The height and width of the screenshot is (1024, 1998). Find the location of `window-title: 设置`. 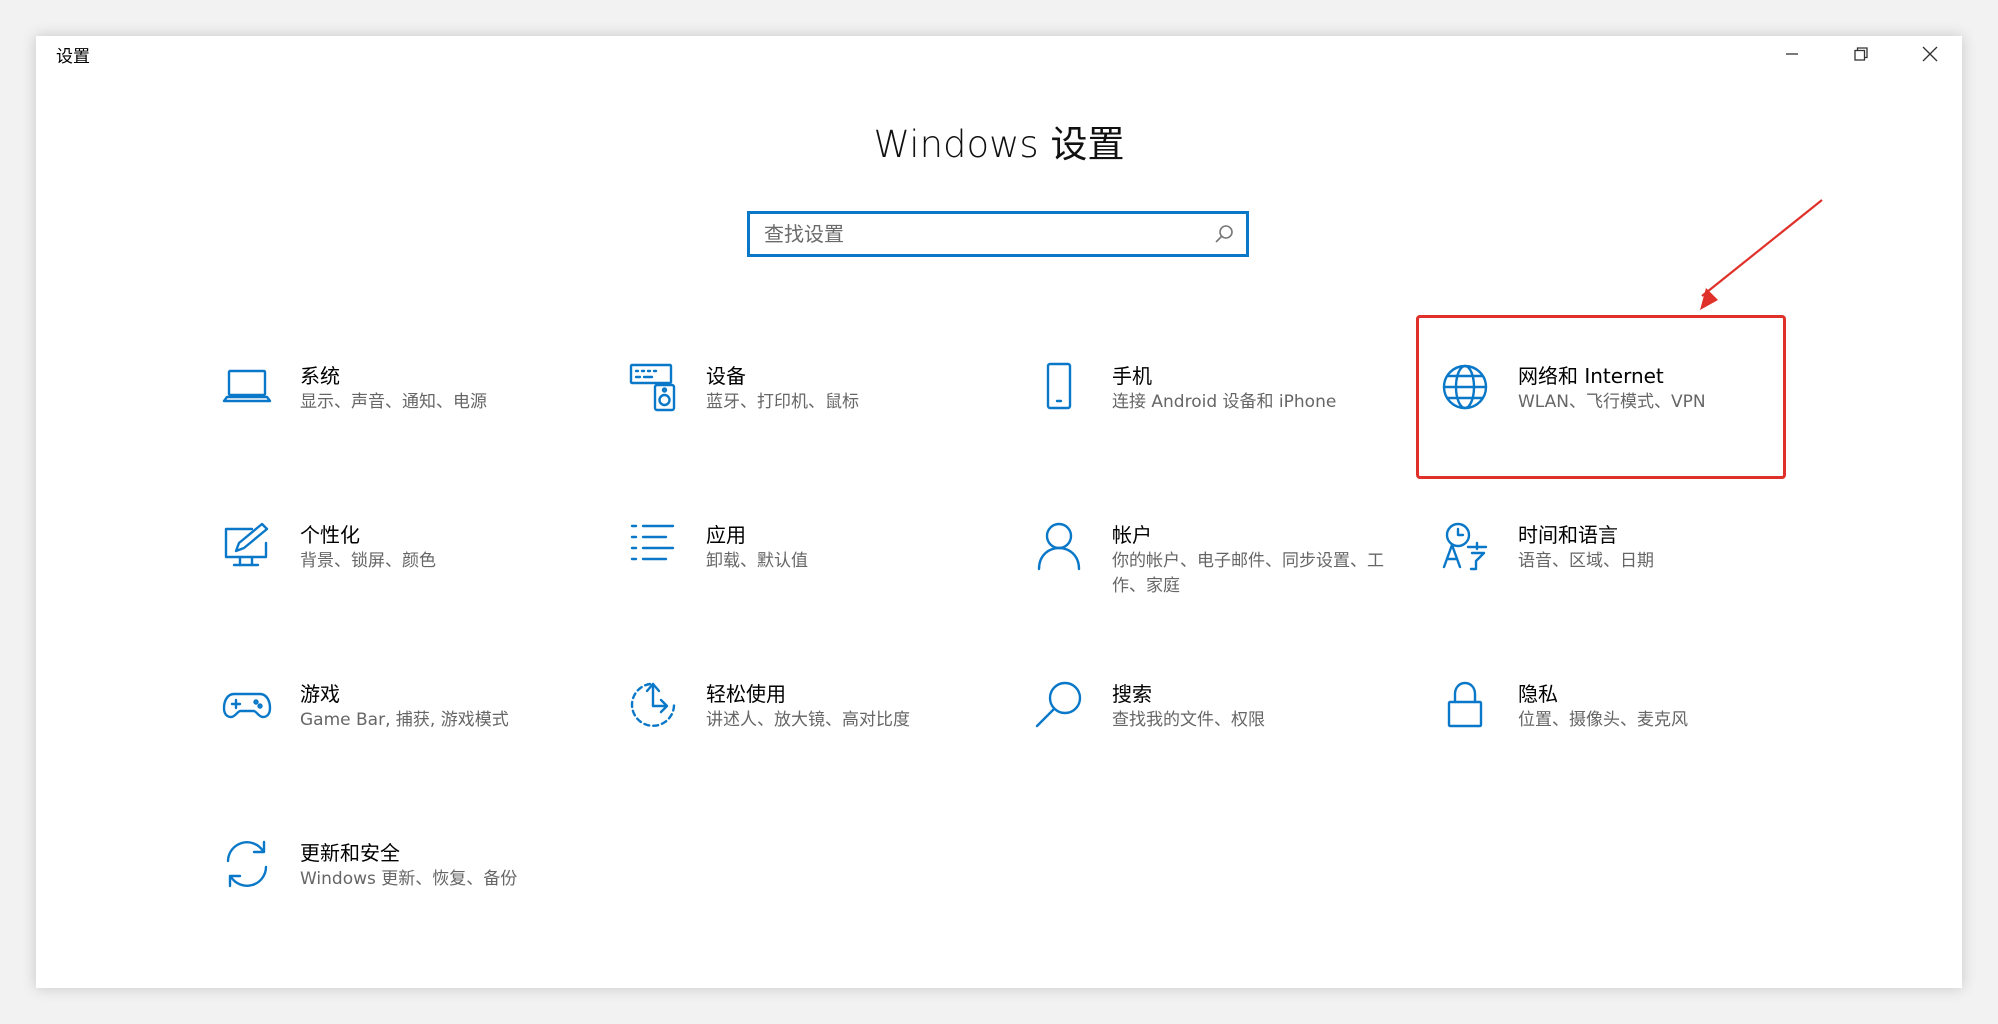

window-title: 设置 is located at coordinates (73, 57).